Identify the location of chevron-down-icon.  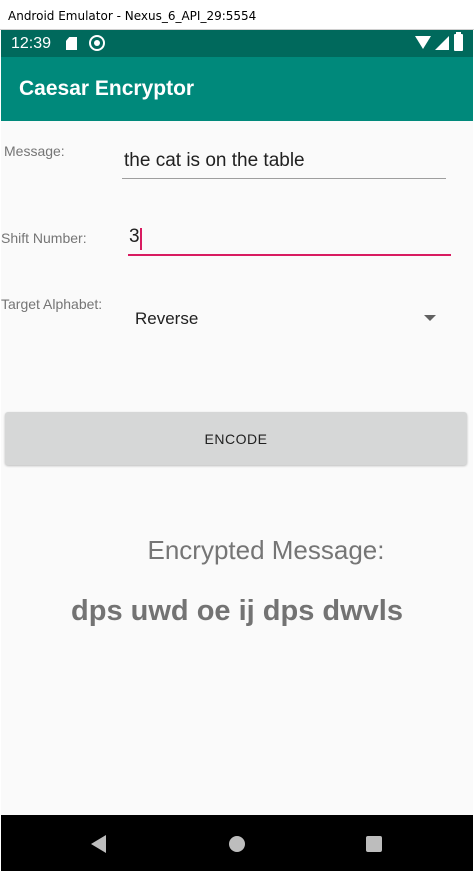
(430, 318).